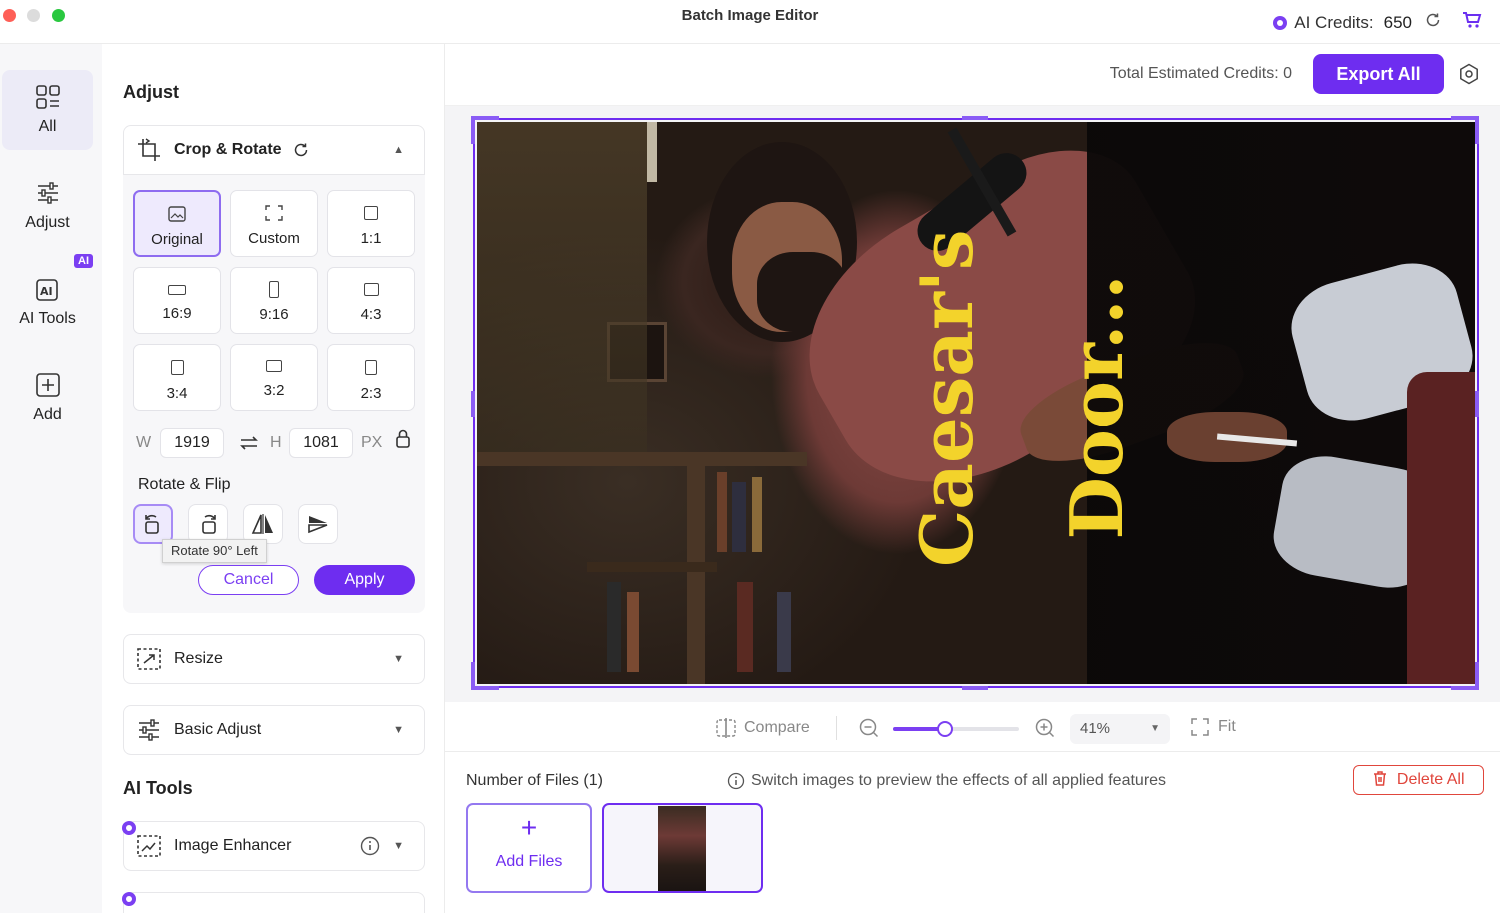 Image resolution: width=1500 pixels, height=913 pixels. Describe the element at coordinates (777, 727) in the screenshot. I see `compare-label: Compare` at that location.